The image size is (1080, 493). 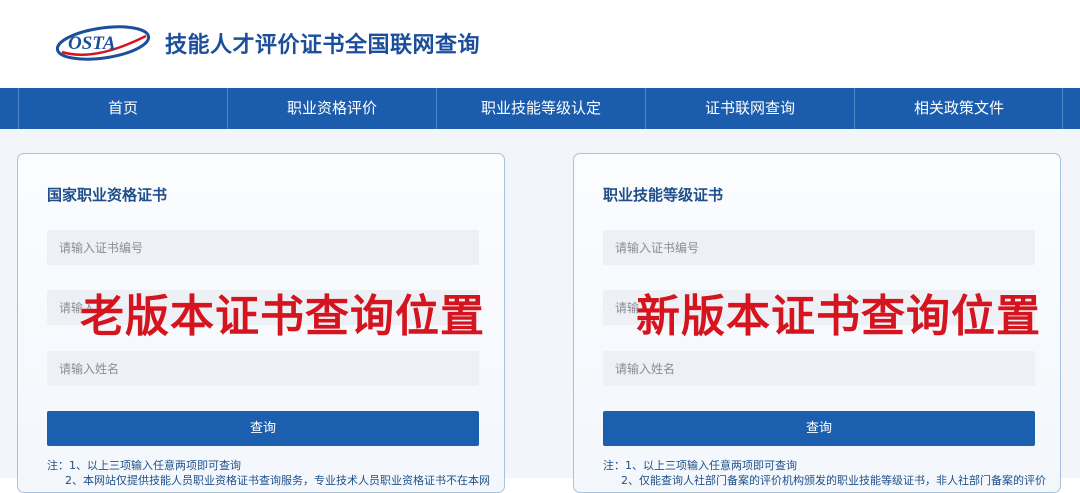 I want to click on main-nav: 首页 职业资格评价 职业技能等级认定 证书联网查询 相关政策文件, so click(x=540, y=108).